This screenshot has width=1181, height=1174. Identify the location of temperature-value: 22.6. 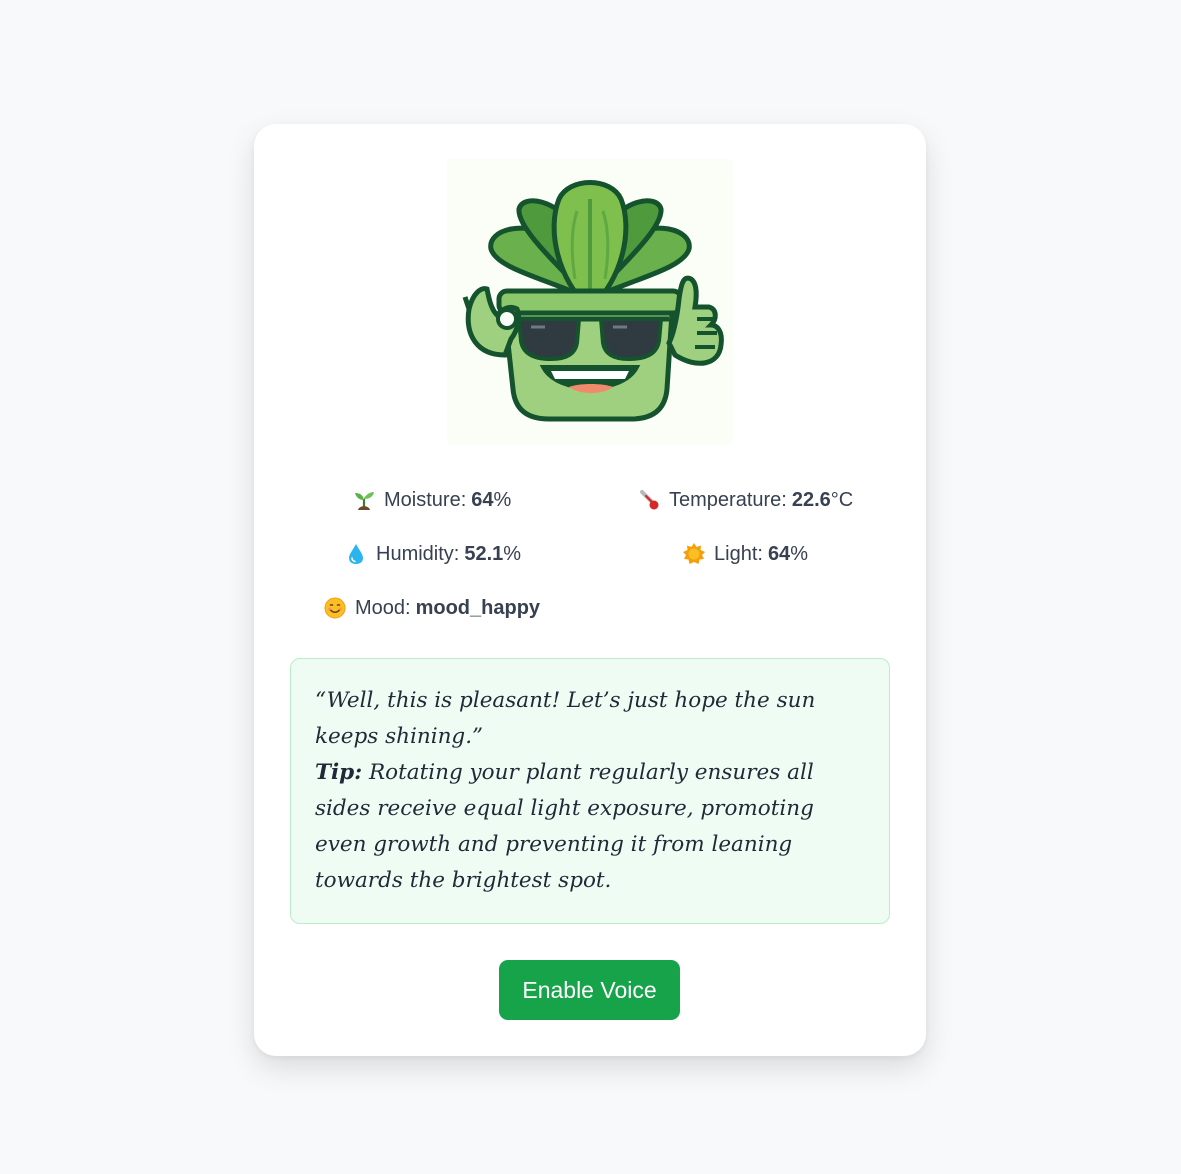
(811, 500).